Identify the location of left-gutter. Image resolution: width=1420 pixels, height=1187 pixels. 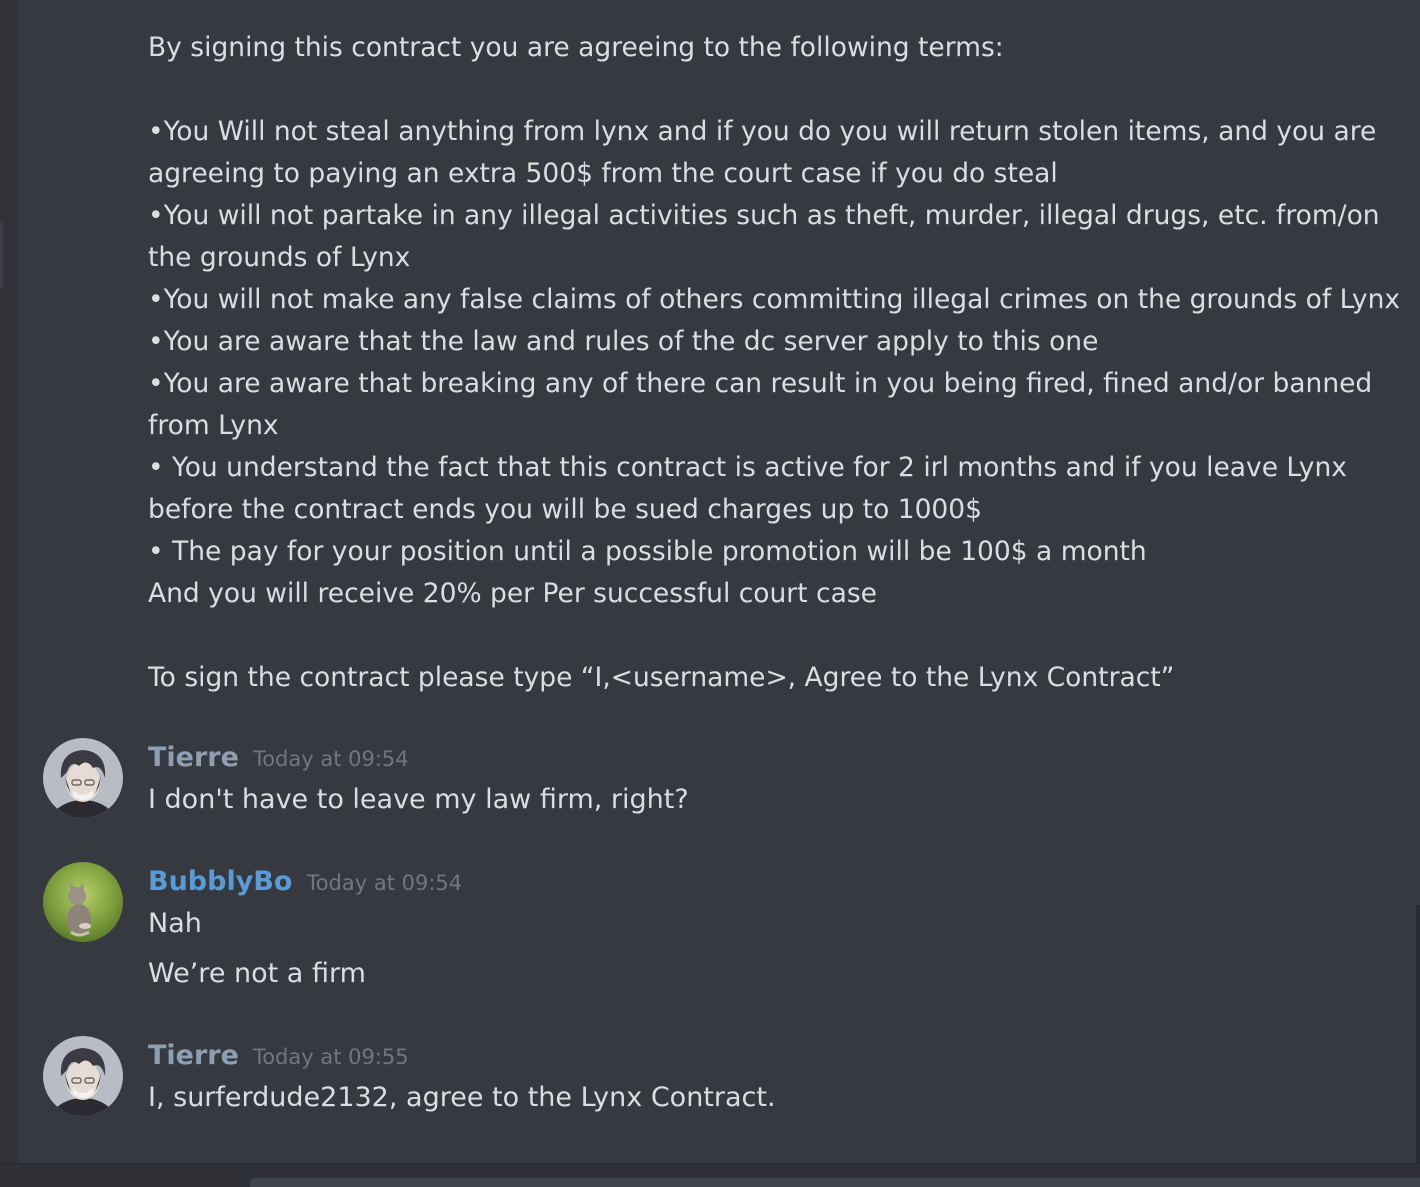
(9, 593).